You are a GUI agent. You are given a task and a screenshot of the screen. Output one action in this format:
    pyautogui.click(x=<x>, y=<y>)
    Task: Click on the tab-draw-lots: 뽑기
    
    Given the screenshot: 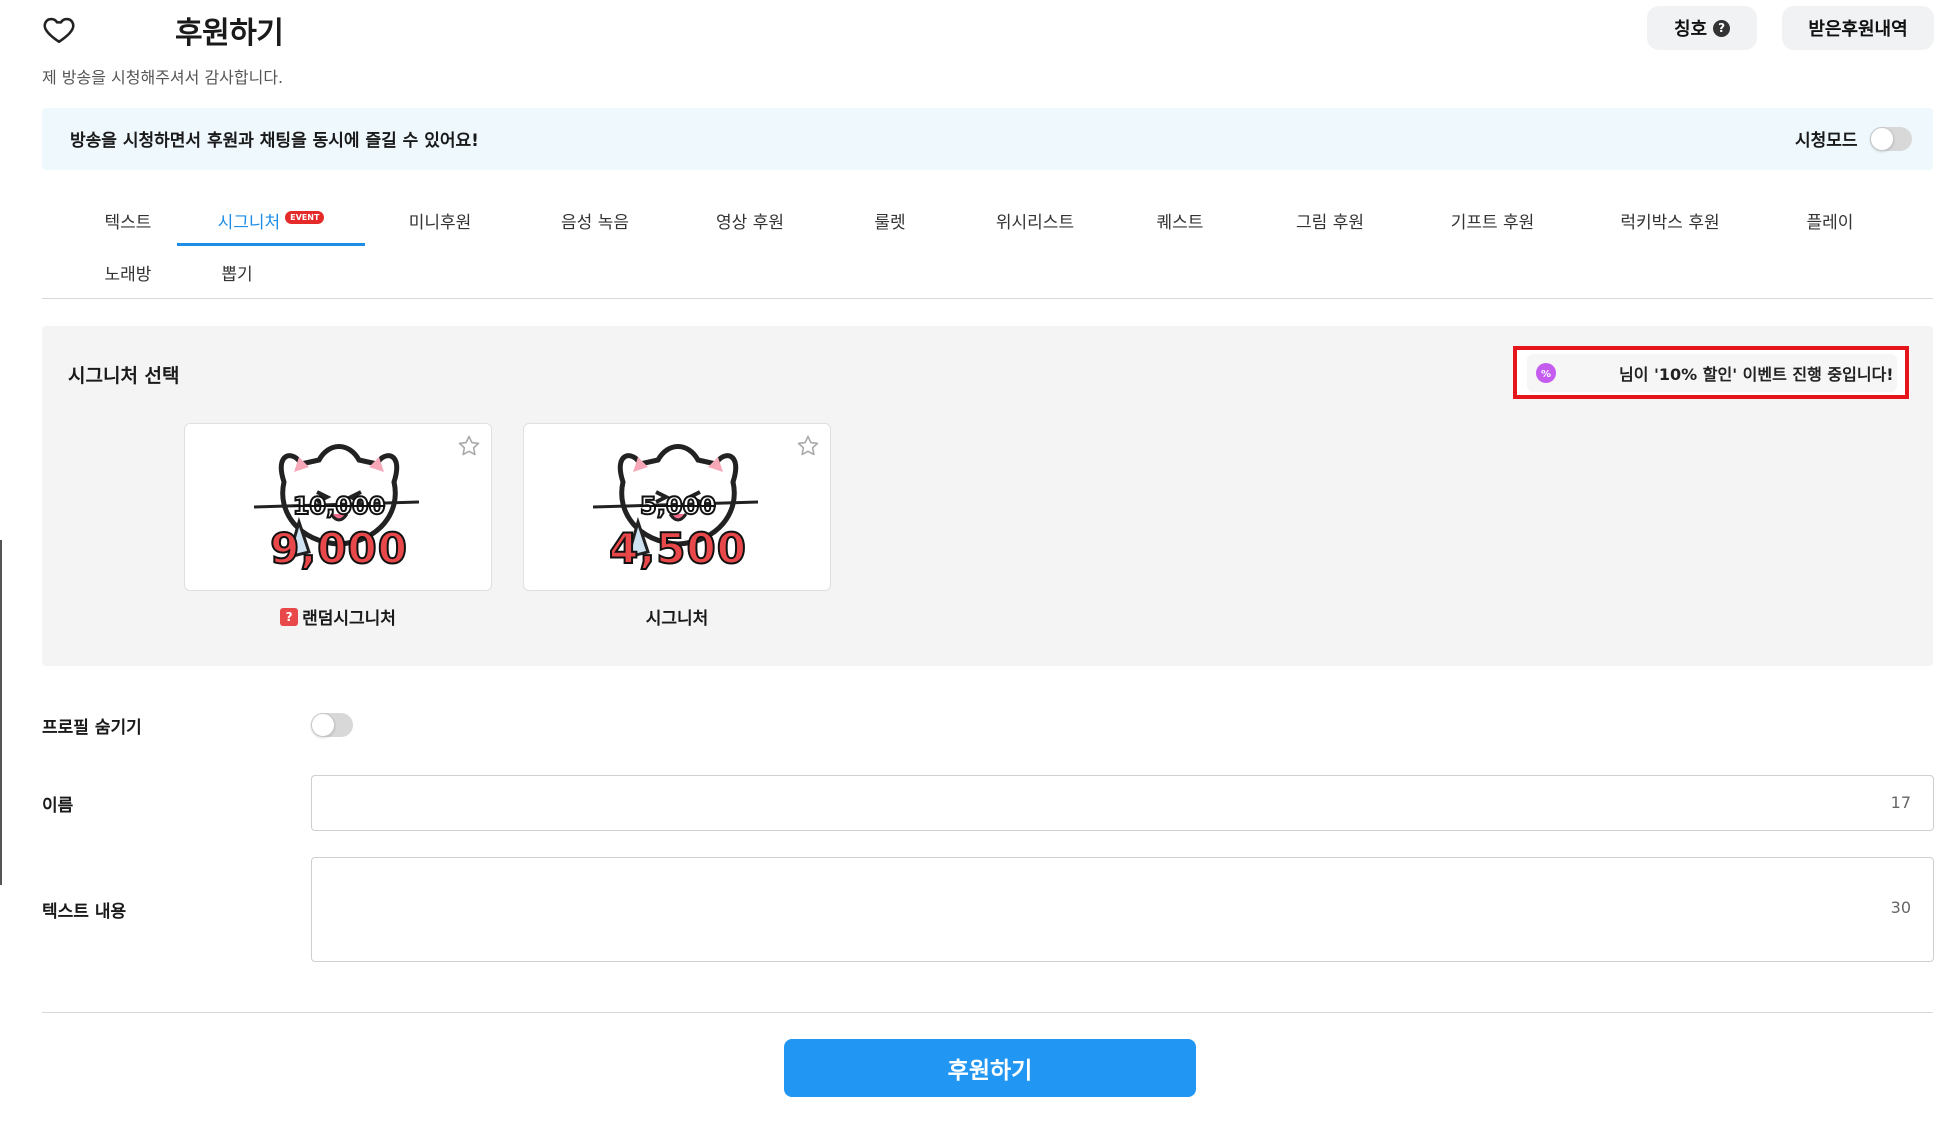 What is the action you would take?
    pyautogui.click(x=237, y=280)
    